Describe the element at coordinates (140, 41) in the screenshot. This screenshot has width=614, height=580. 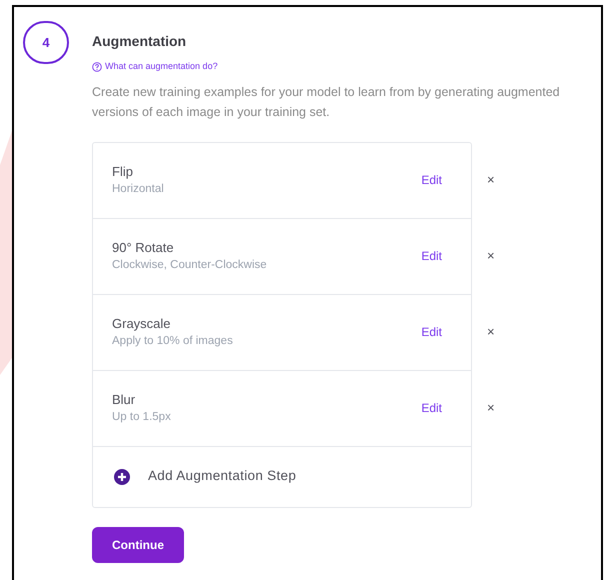
I see `section-title: Augmentation` at that location.